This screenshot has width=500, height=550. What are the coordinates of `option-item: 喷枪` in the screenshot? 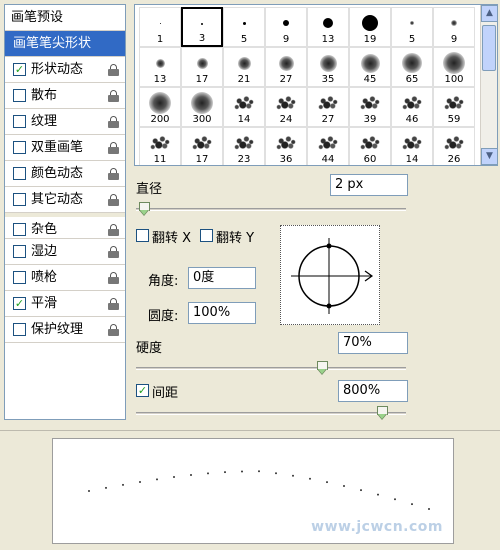 It's located at (65, 278).